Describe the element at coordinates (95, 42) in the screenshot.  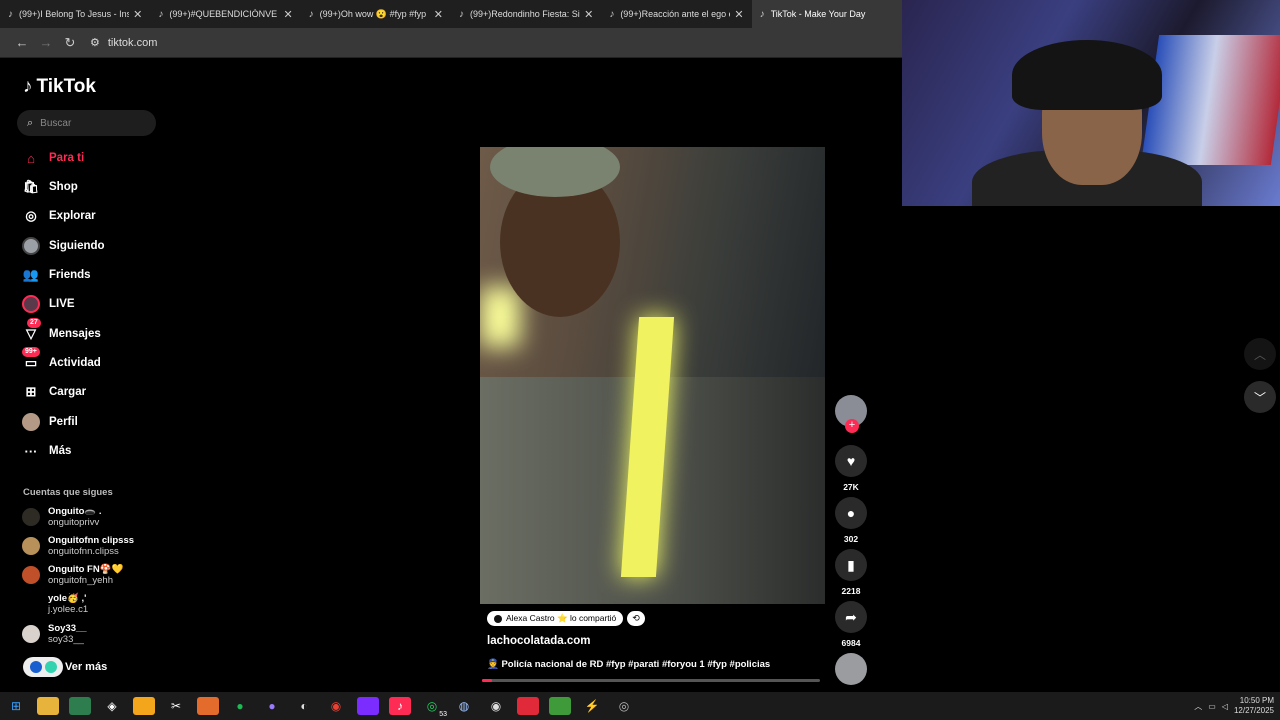
I see `site-info-icon: ⚙` at that location.